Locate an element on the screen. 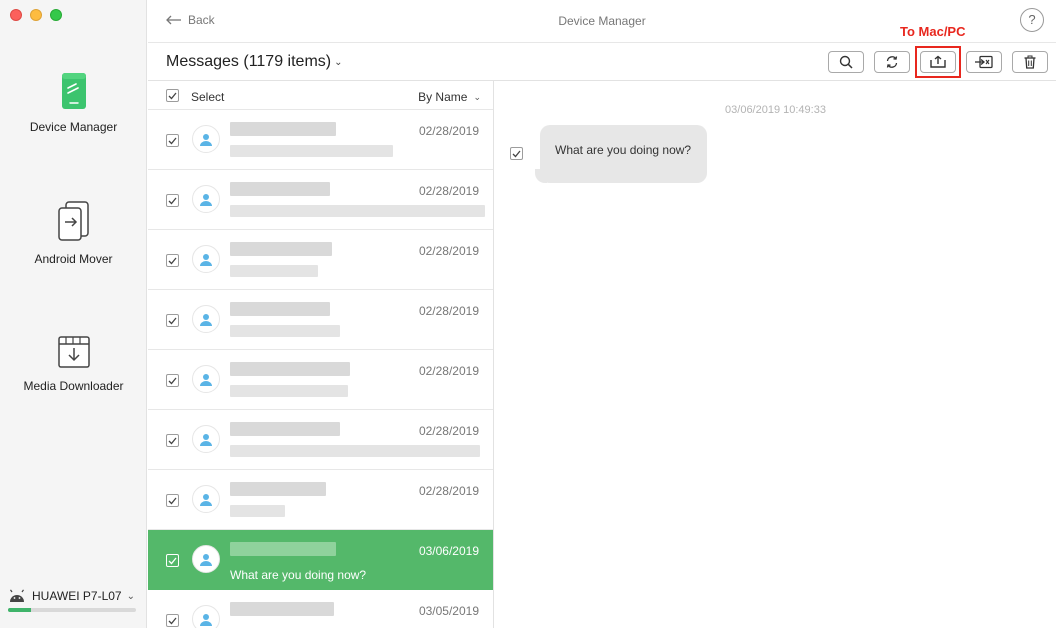 This screenshot has width=1056, height=628. close-window-button is located at coordinates (16, 15).